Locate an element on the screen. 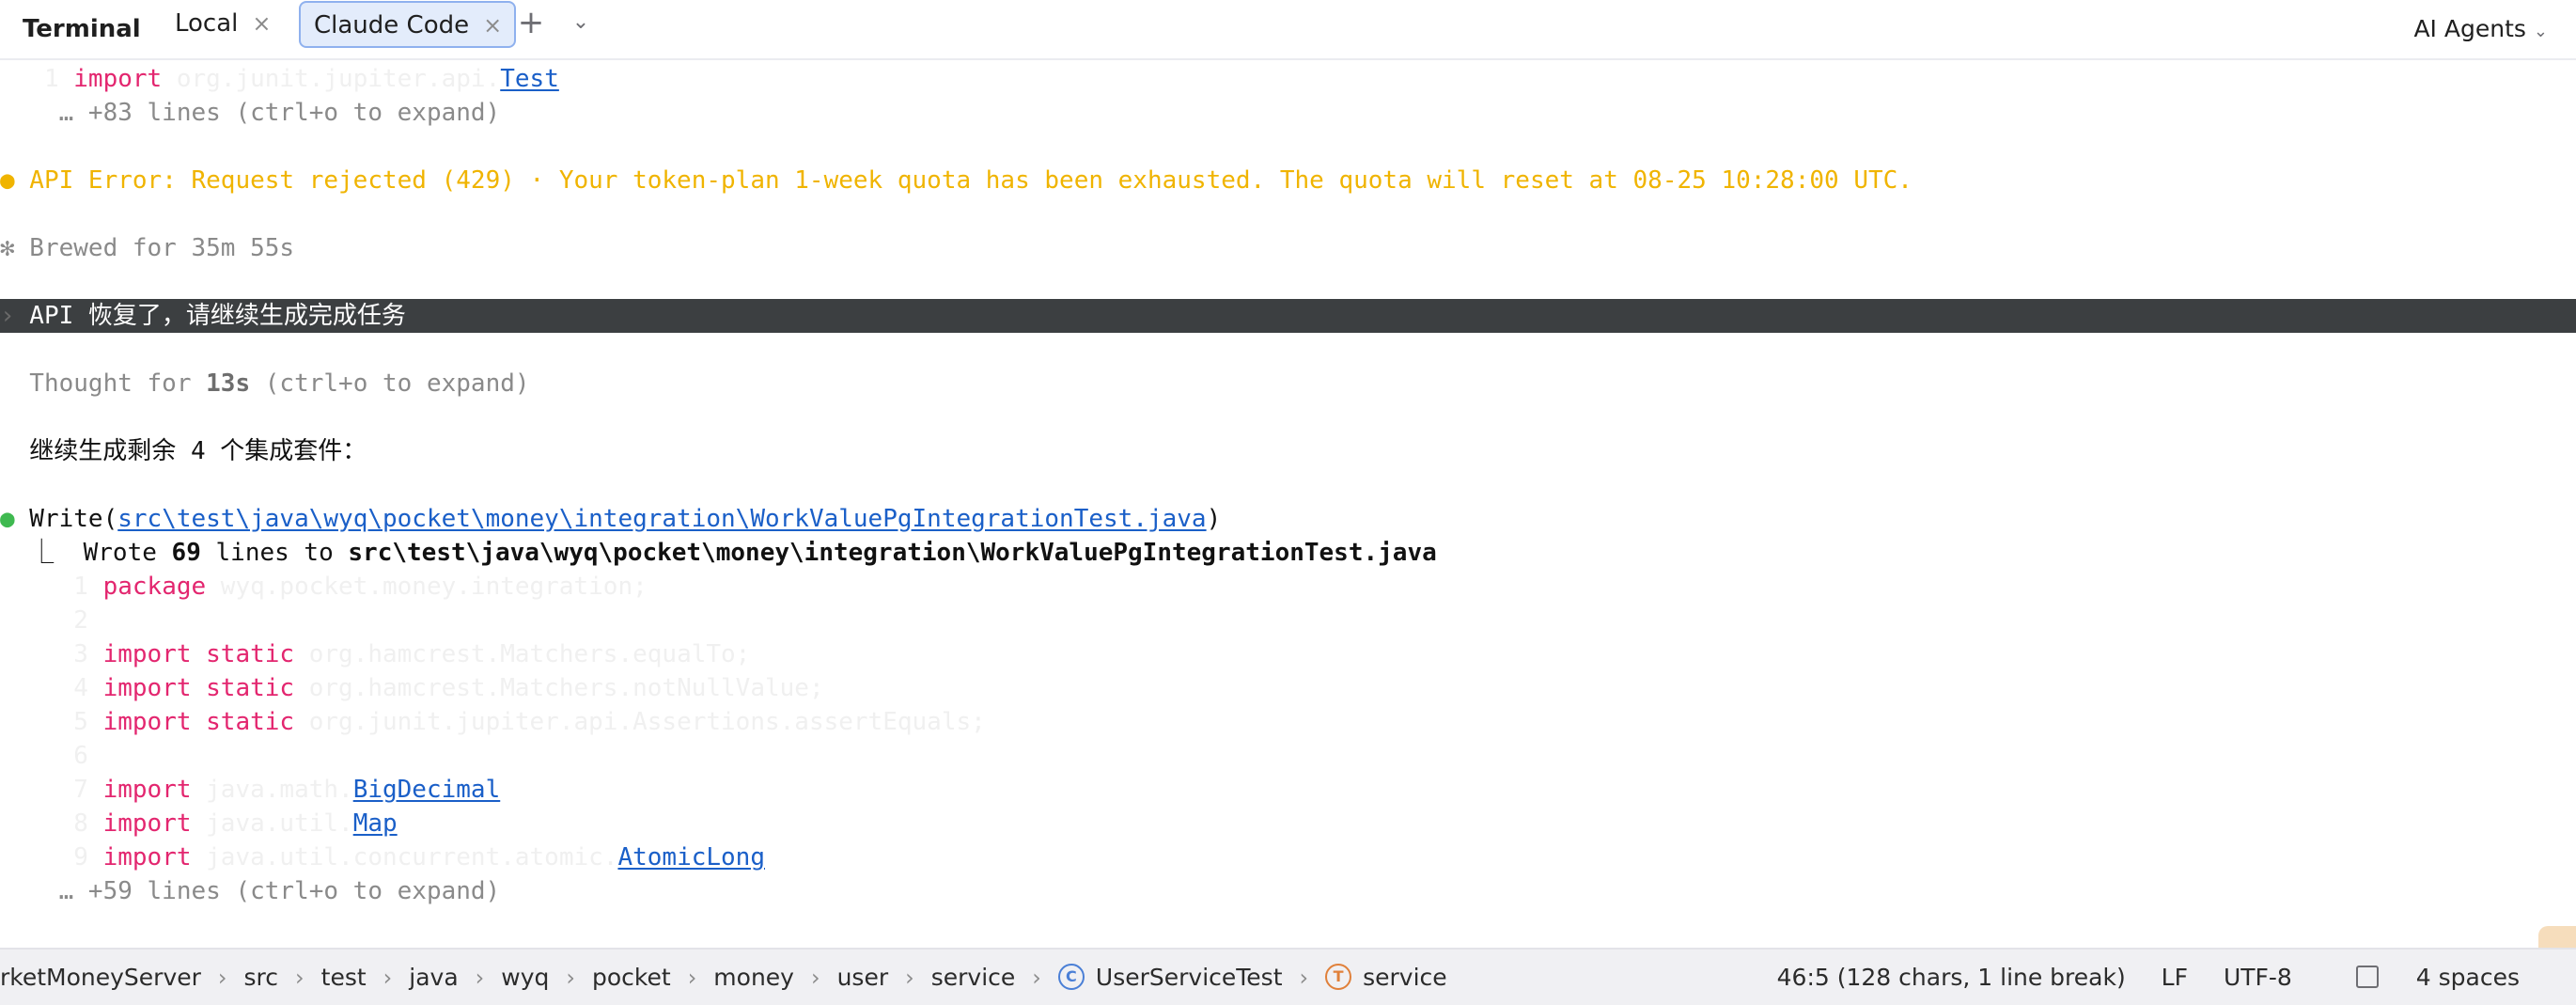 The image size is (2576, 1005). tab-label: Local is located at coordinates (207, 23).